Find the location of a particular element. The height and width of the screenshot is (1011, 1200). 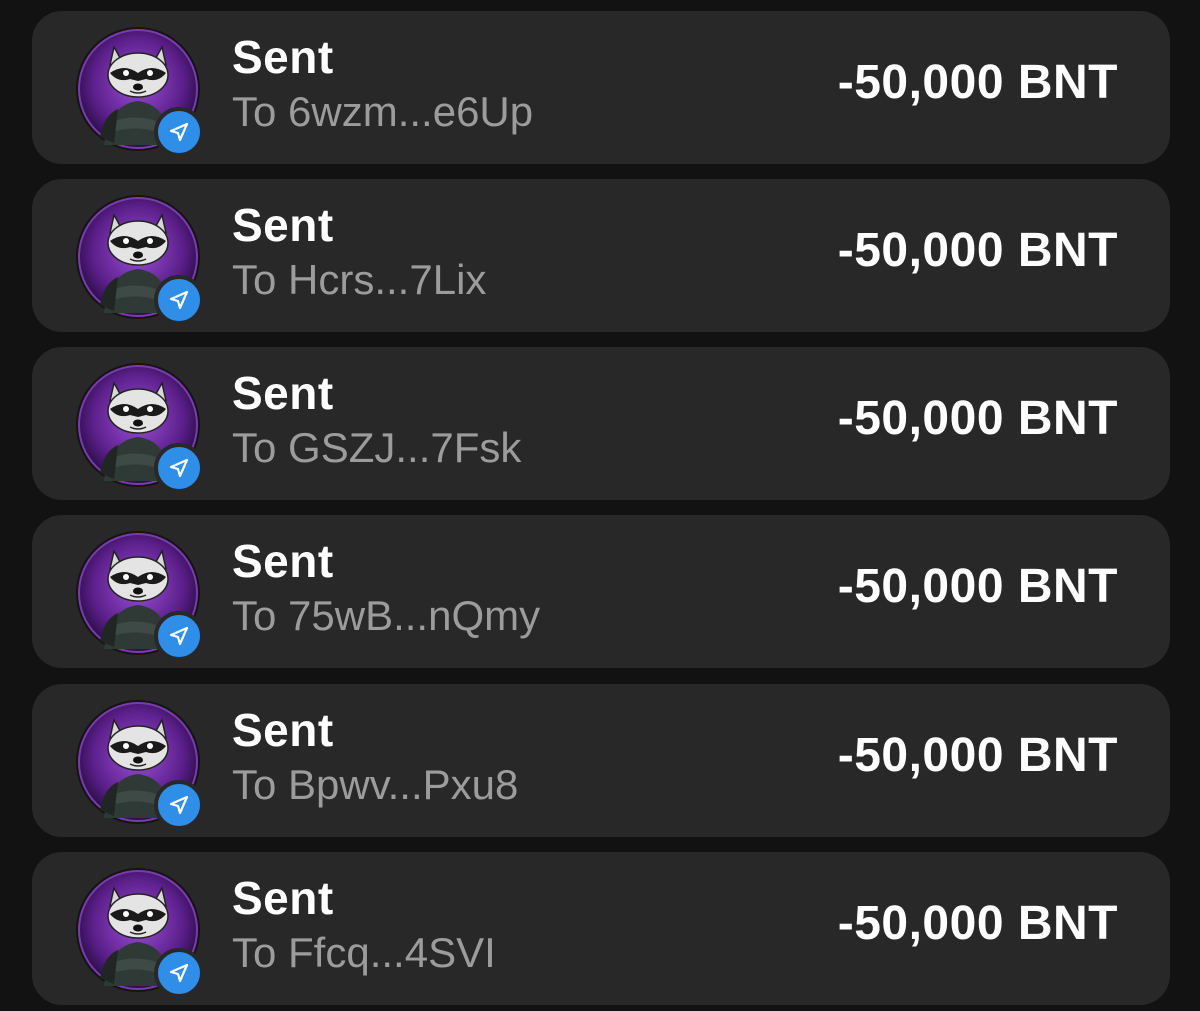

transaction-recipient: To Hcrs...7Lix is located at coordinates (359, 279).